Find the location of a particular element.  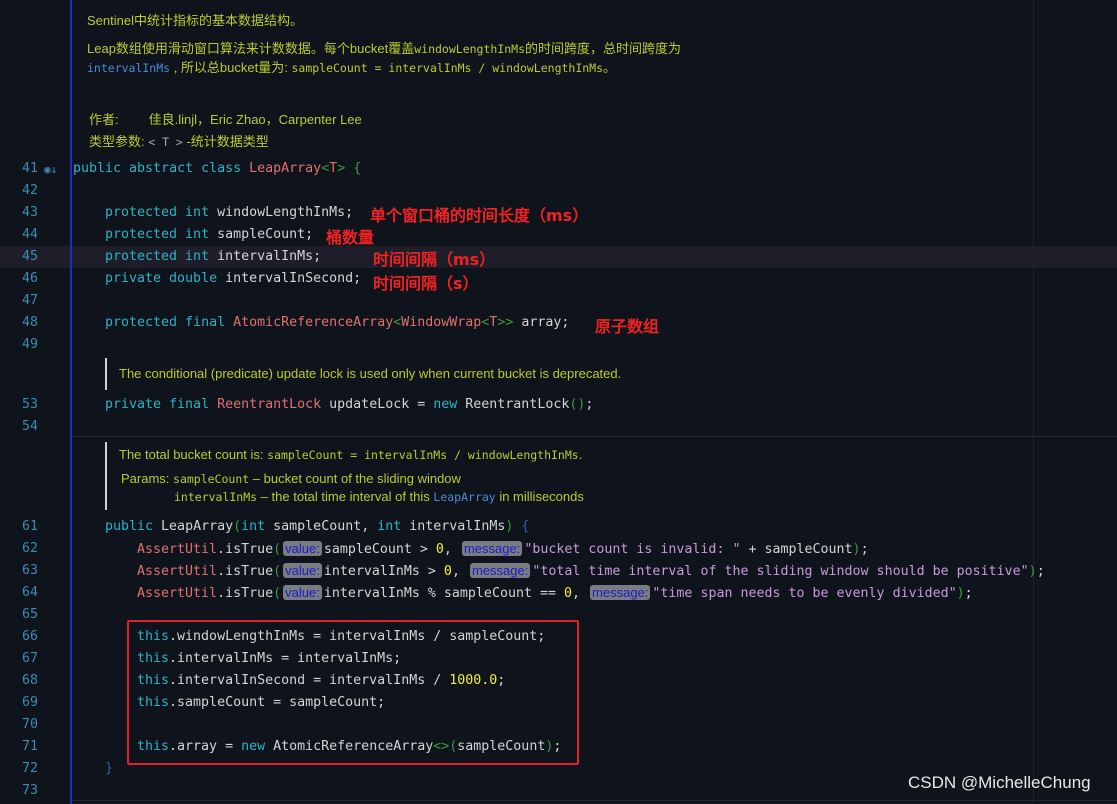

type-param-desc: -统计数据类型 is located at coordinates (225, 141).